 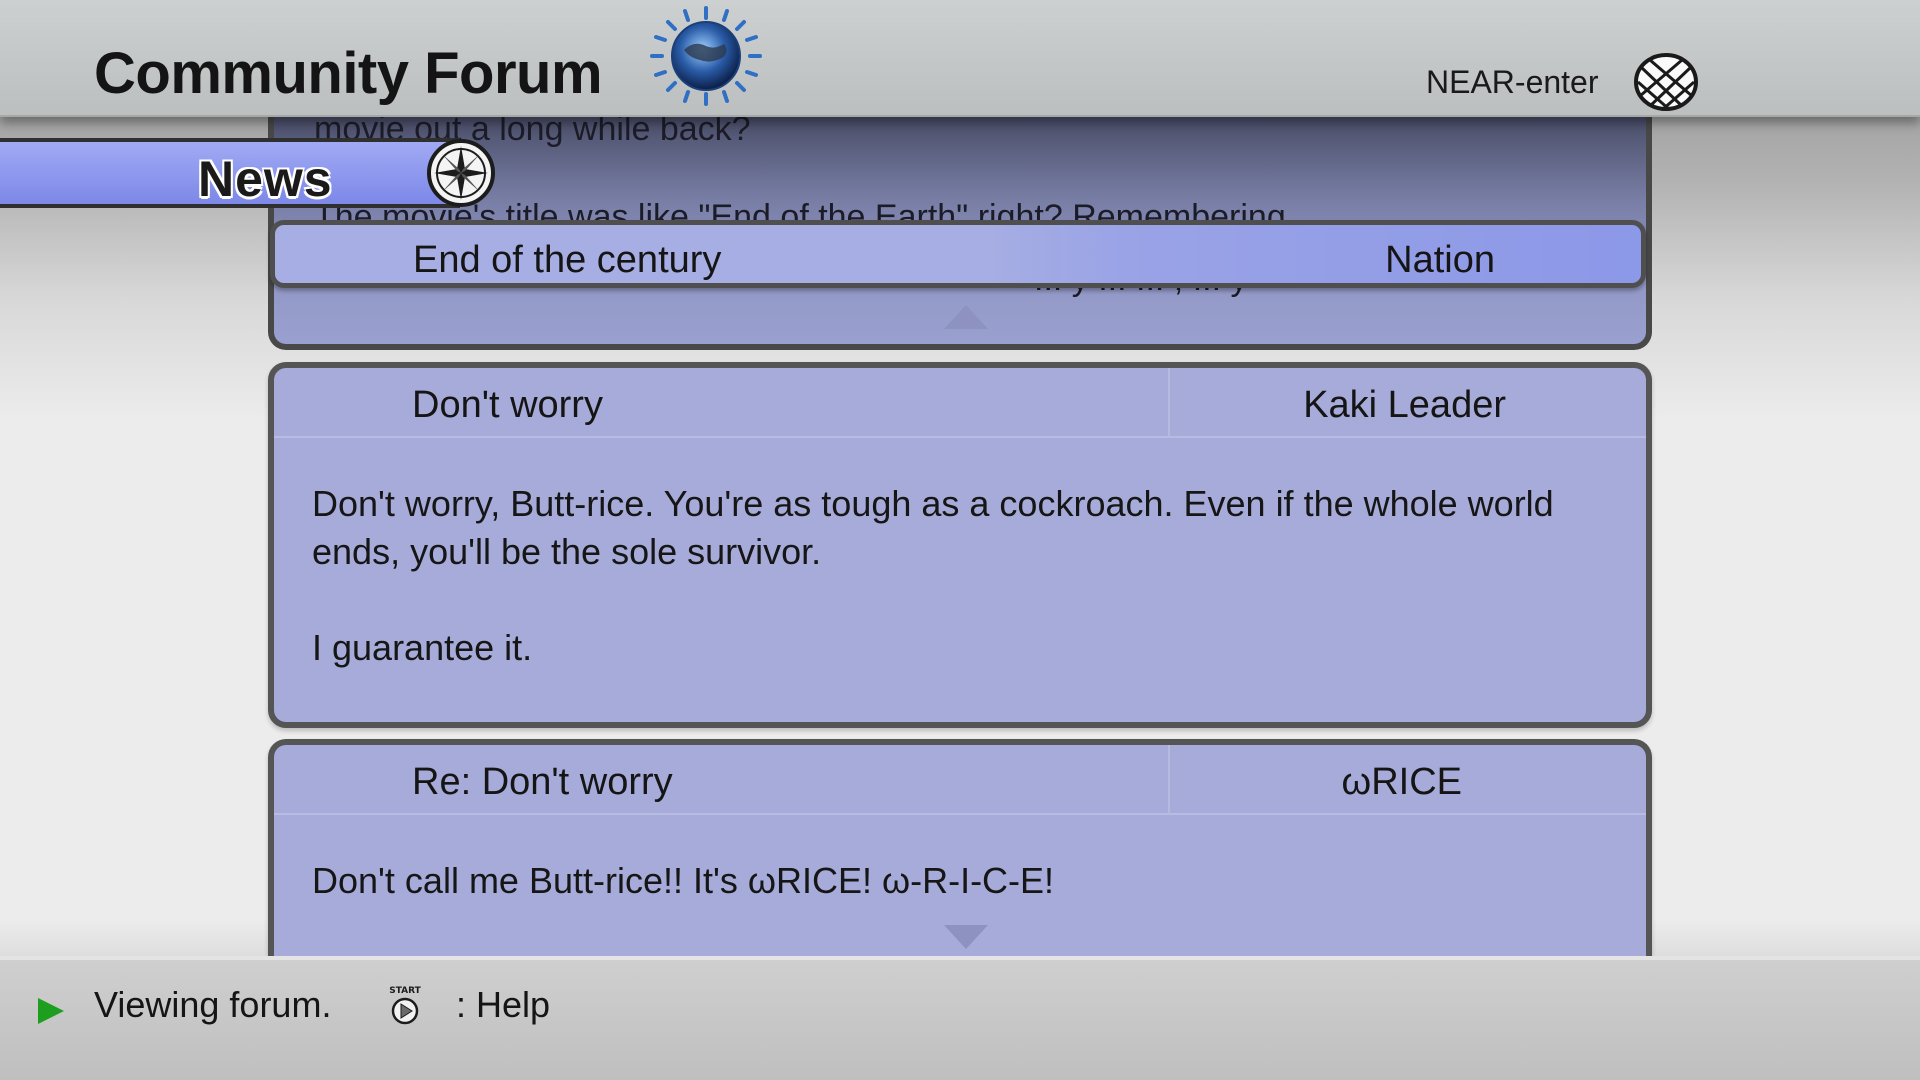 What do you see at coordinates (265, 179) in the screenshot?
I see `section-tab-label: News` at bounding box center [265, 179].